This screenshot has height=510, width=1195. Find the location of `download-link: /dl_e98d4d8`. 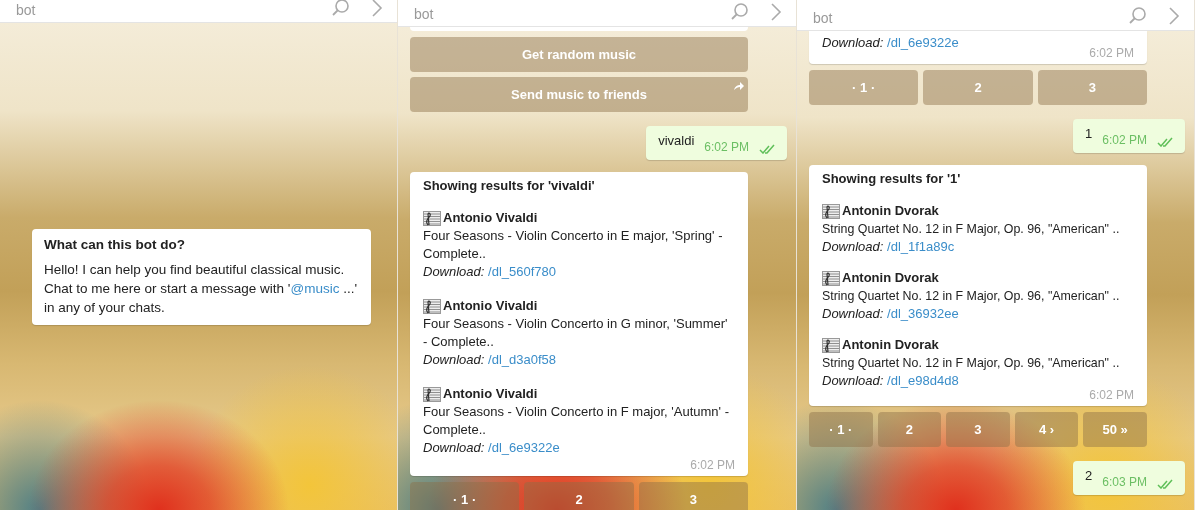

download-link: /dl_e98d4d8 is located at coordinates (923, 380).